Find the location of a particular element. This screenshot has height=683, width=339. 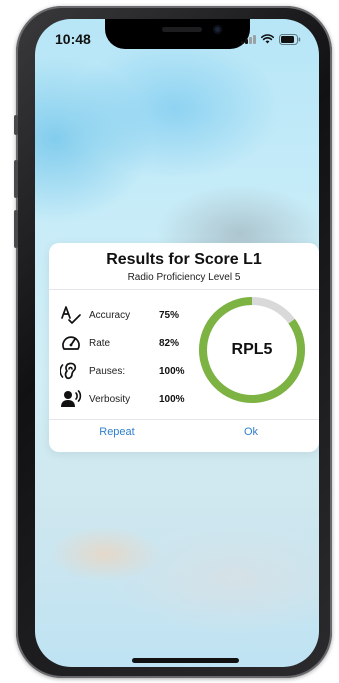

metric-label: Verbosity is located at coordinates (110, 399).